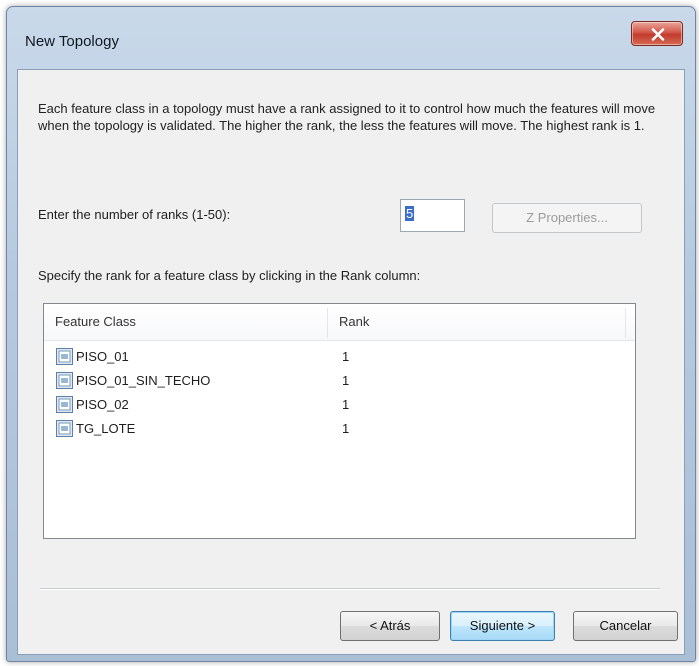  I want to click on title-bar: New Topology, so click(351, 38).